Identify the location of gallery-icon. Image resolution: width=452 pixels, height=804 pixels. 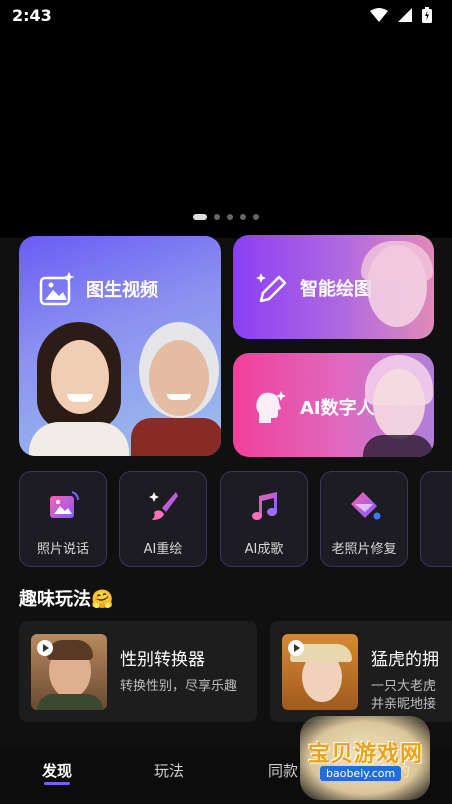
(57, 289).